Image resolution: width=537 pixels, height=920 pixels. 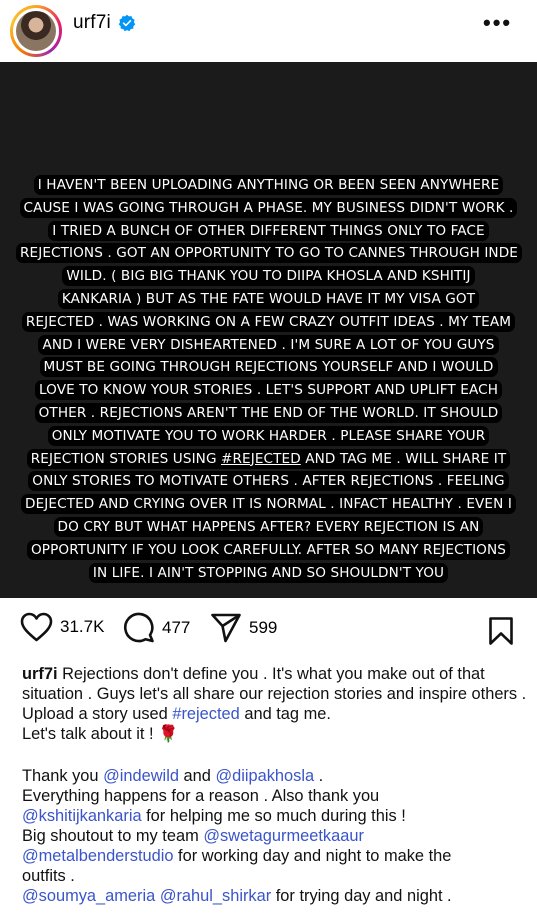 I want to click on avatar, so click(x=36, y=31).